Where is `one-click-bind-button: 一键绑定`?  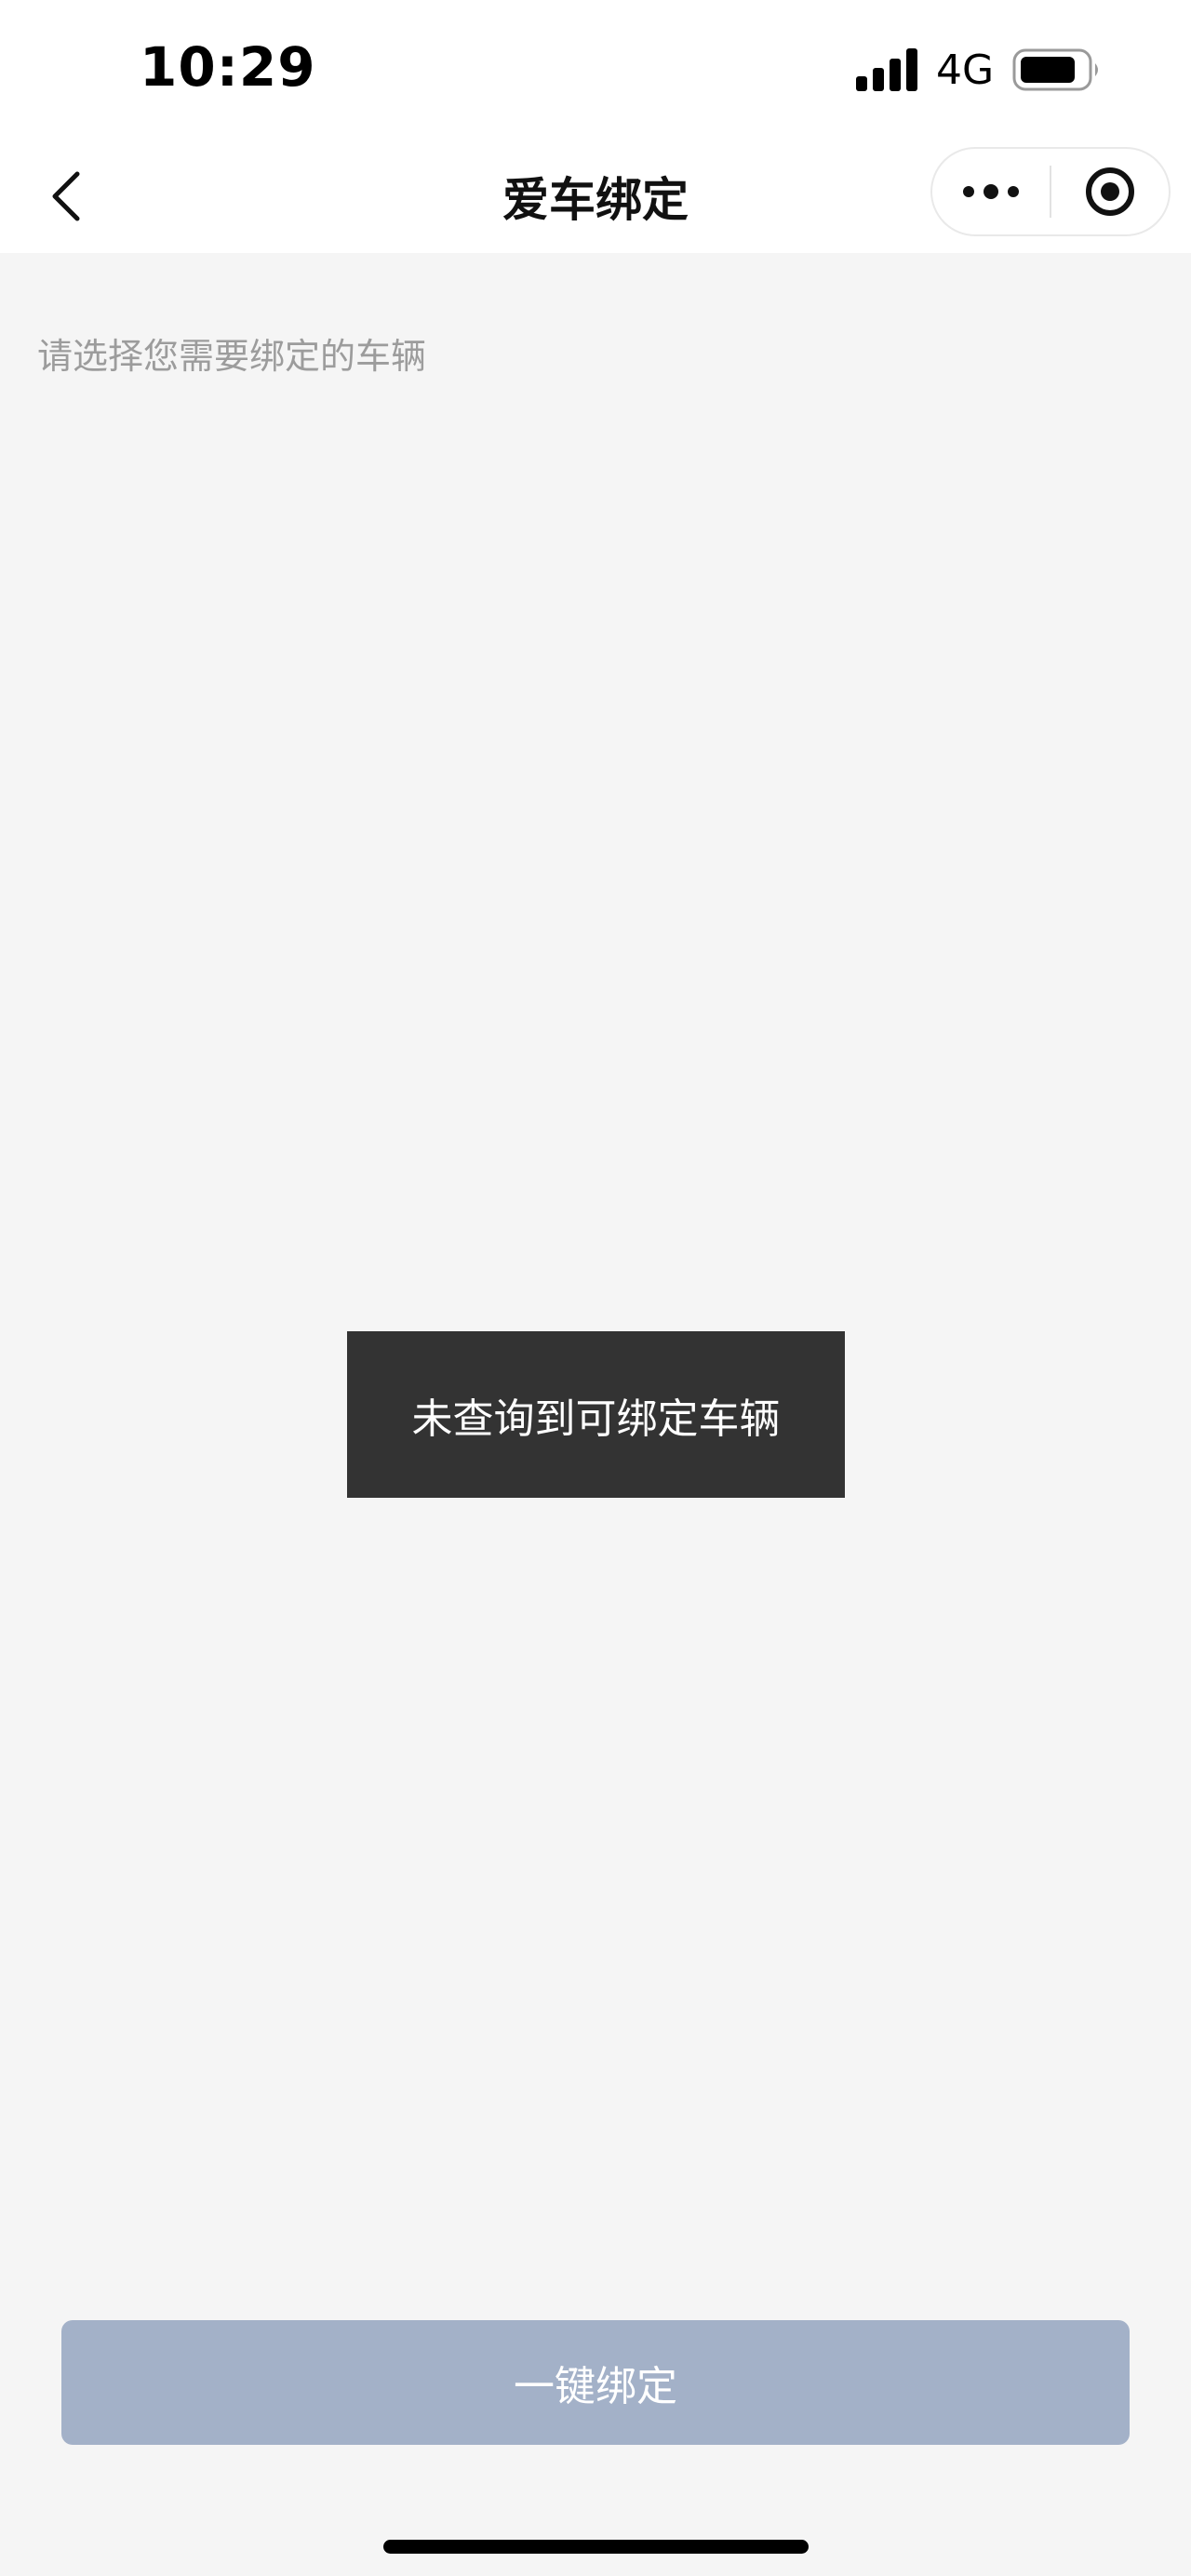 one-click-bind-button: 一键绑定 is located at coordinates (595, 2382).